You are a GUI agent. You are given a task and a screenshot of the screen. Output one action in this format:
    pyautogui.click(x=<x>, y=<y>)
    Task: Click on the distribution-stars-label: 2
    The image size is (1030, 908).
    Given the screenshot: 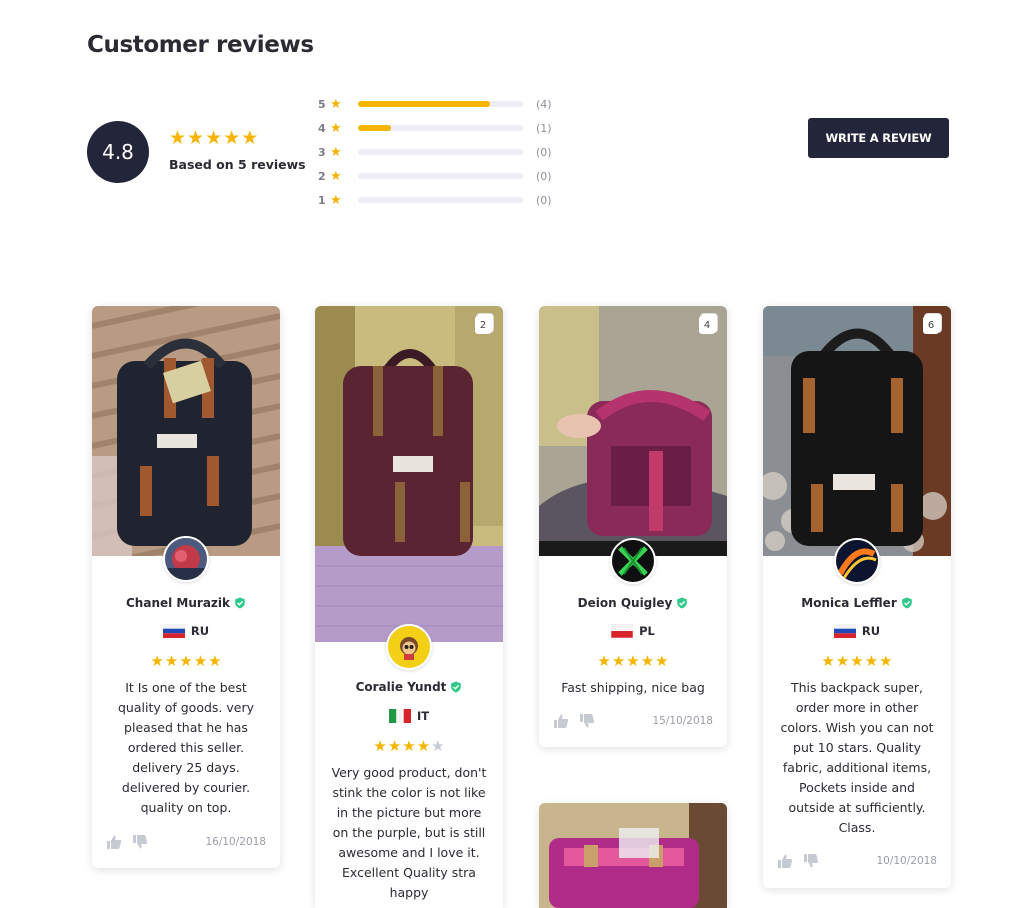 What is the action you would take?
    pyautogui.click(x=322, y=176)
    